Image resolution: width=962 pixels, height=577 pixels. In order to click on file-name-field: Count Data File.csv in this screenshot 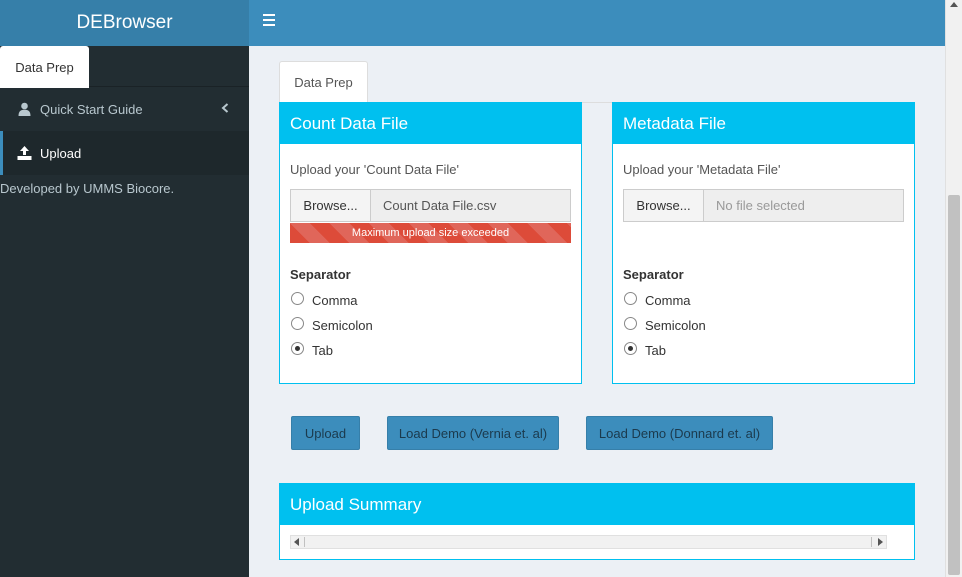, I will do `click(470, 205)`.